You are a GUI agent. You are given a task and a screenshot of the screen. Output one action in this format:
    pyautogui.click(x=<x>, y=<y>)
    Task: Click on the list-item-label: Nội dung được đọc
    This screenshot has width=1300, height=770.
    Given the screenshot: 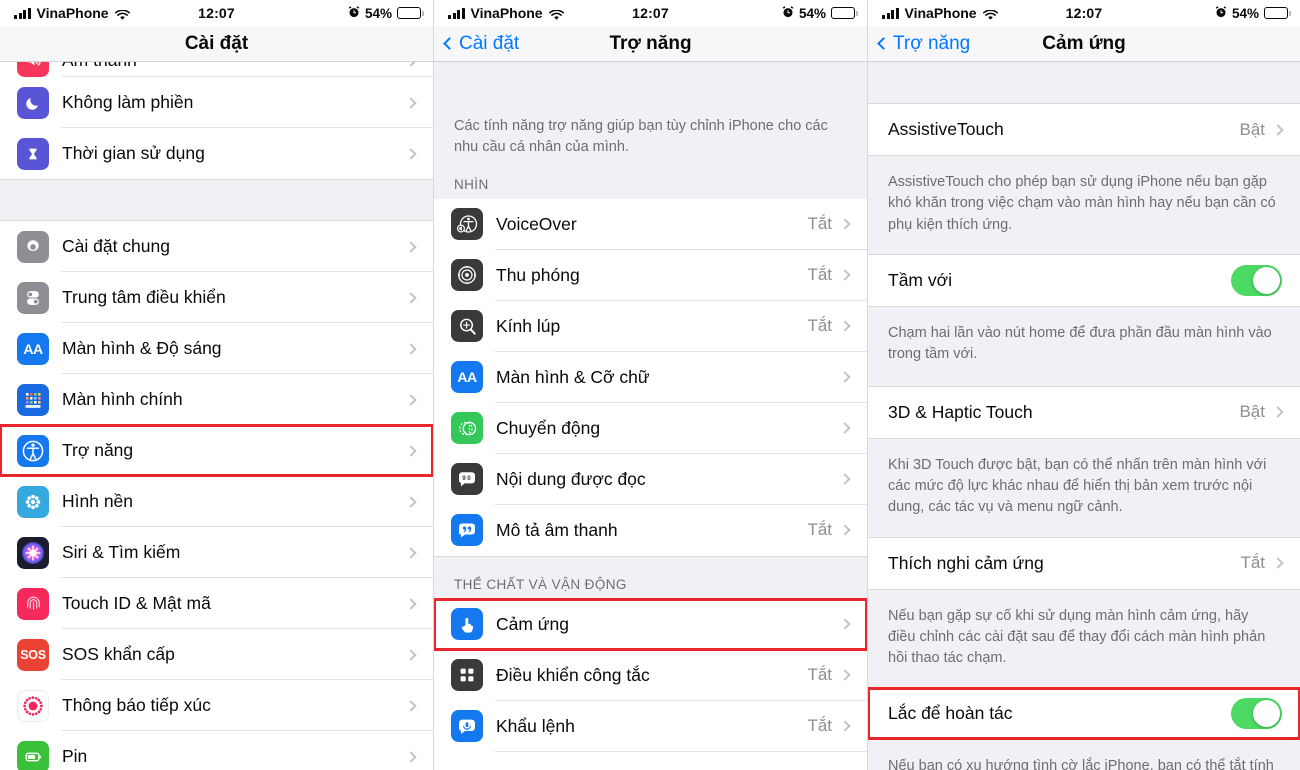 What is the action you would take?
    pyautogui.click(x=571, y=478)
    